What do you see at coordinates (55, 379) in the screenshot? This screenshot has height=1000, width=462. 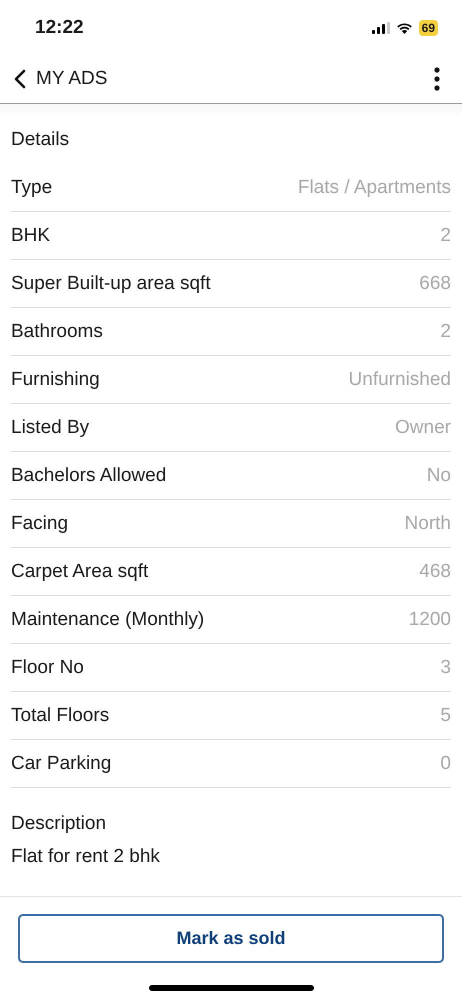 I see `detail-label: Furnishing` at bounding box center [55, 379].